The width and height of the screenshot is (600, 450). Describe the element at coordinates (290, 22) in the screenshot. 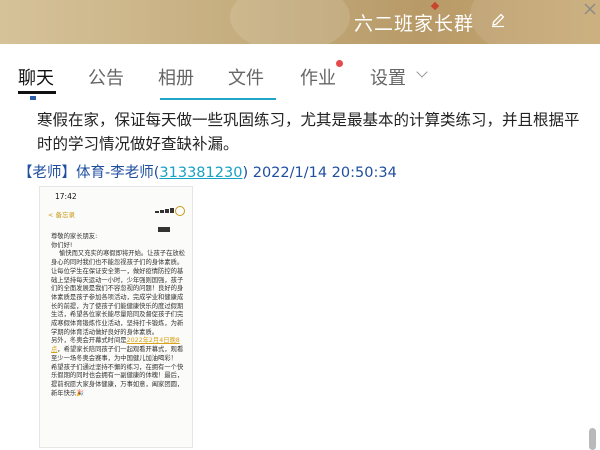

I see `header-decoration` at that location.